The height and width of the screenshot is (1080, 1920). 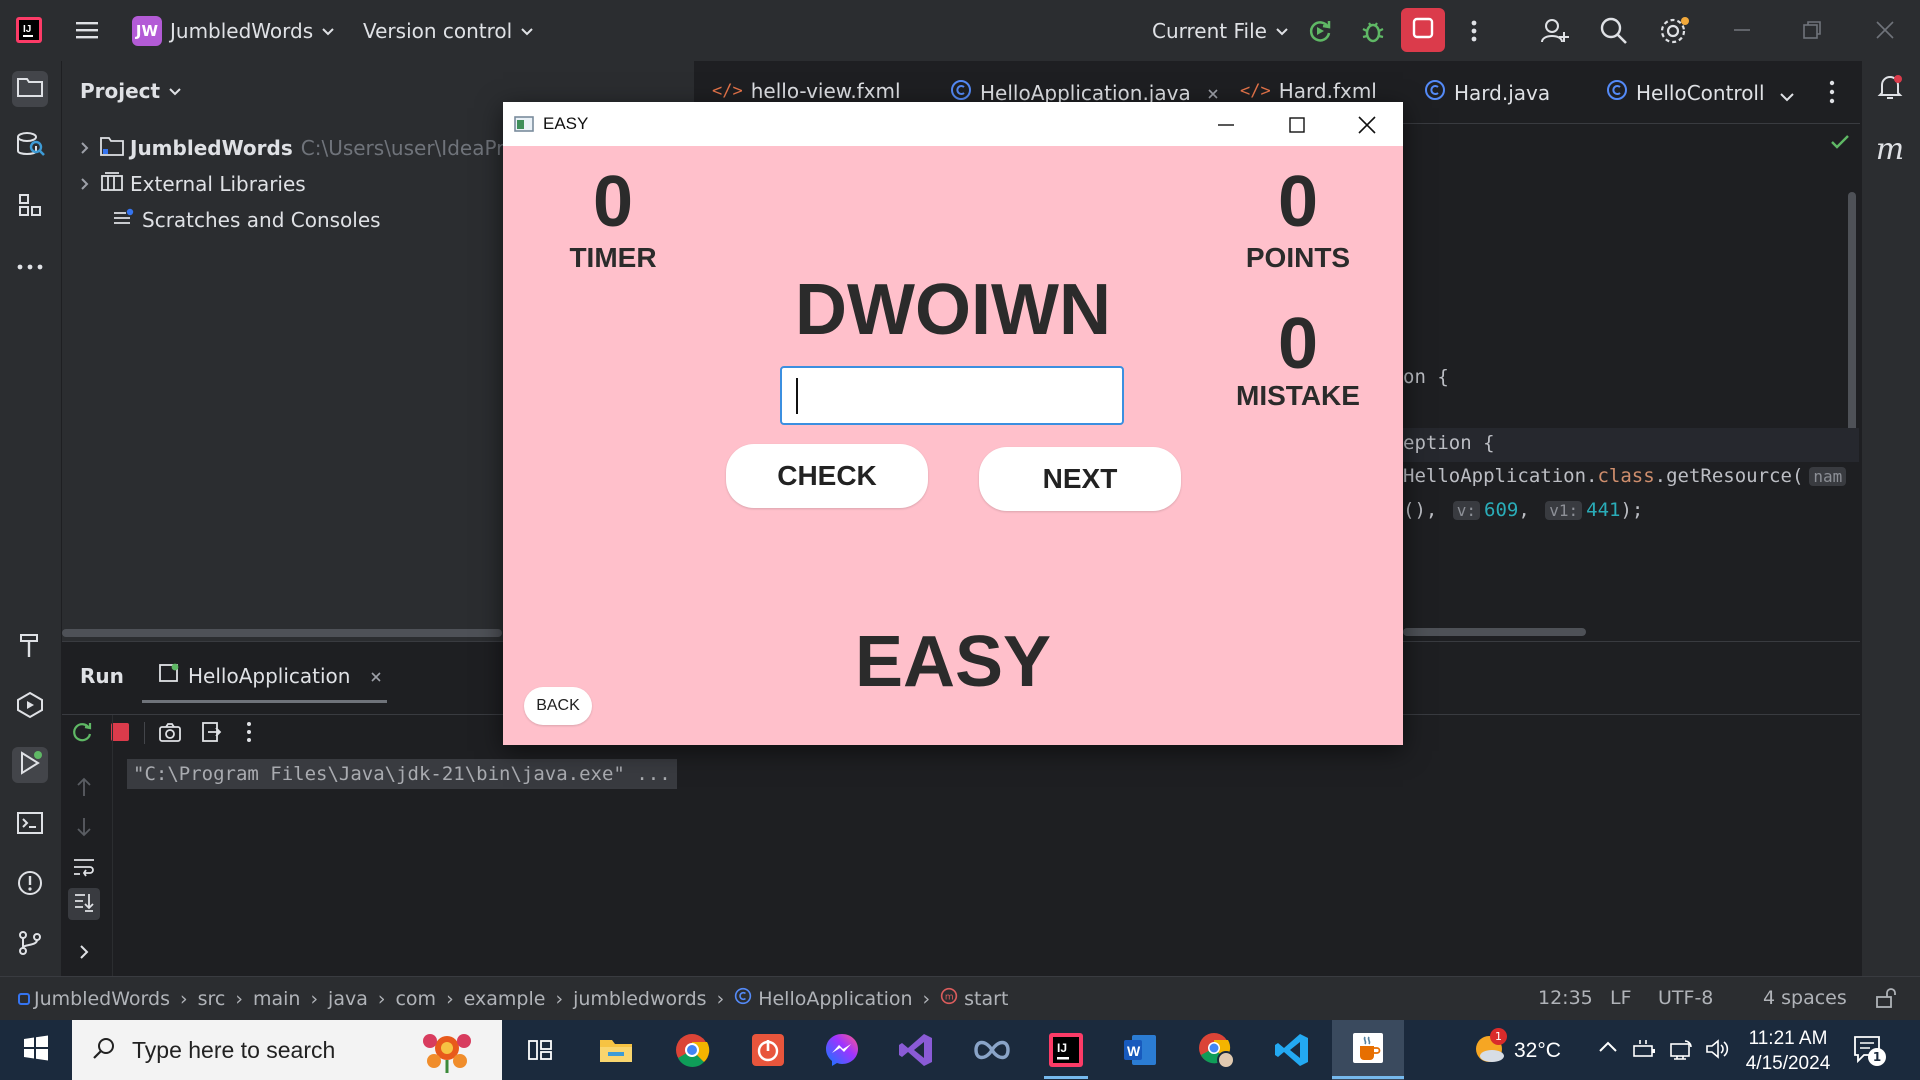 I want to click on vscode-icon, so click(x=1292, y=1050).